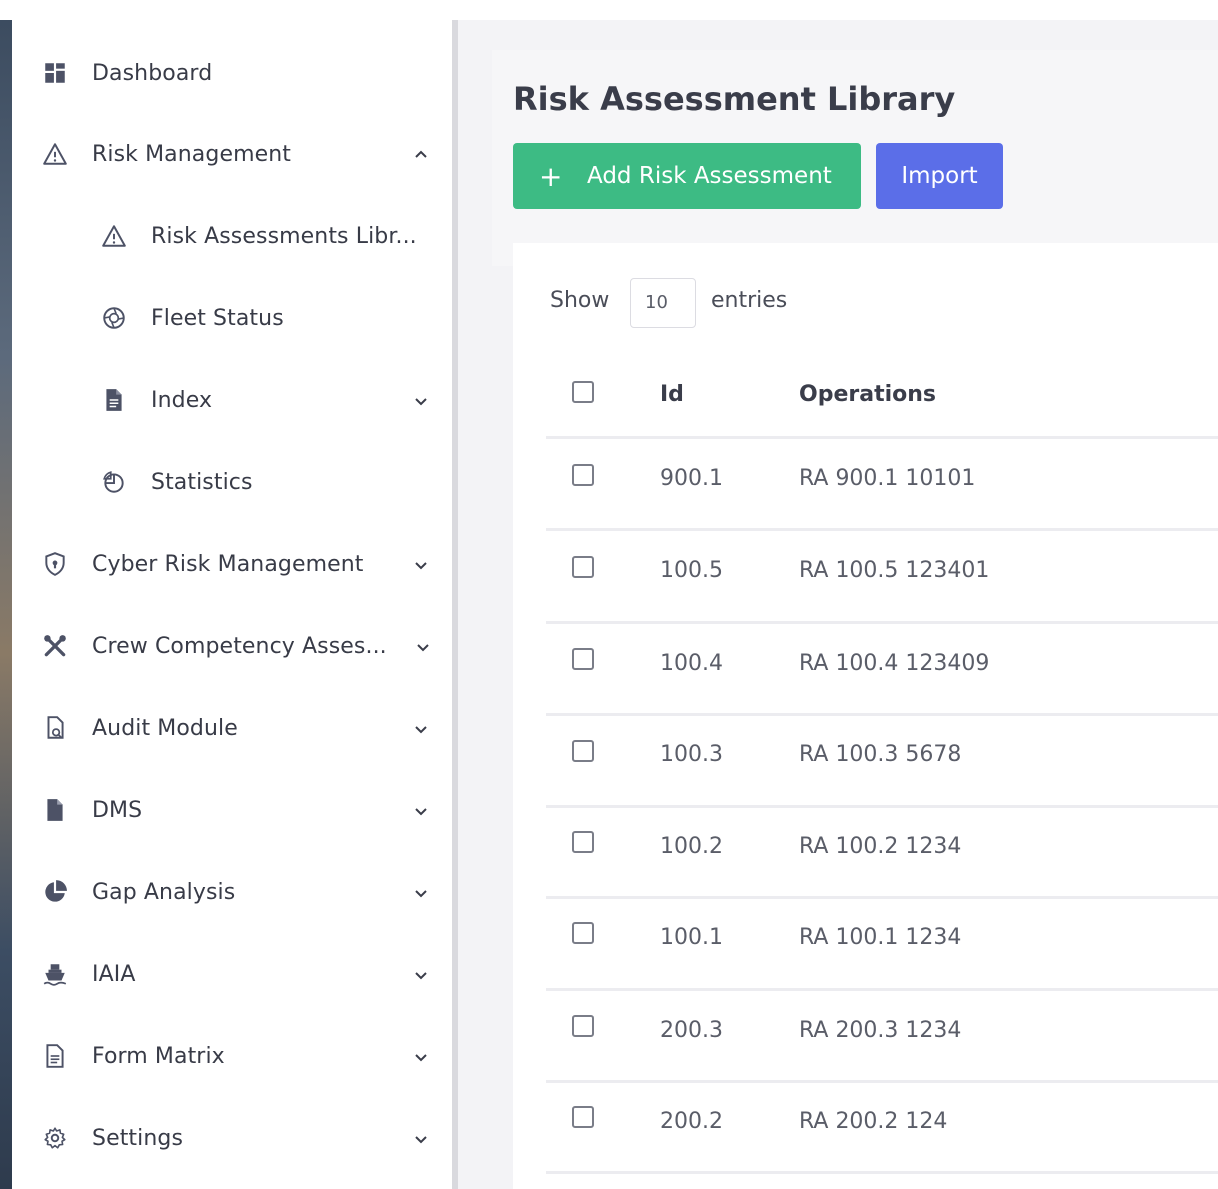 Image resolution: width=1218 pixels, height=1189 pixels. Describe the element at coordinates (192, 154) in the screenshot. I see `sidebar-item-label: Risk Management` at that location.